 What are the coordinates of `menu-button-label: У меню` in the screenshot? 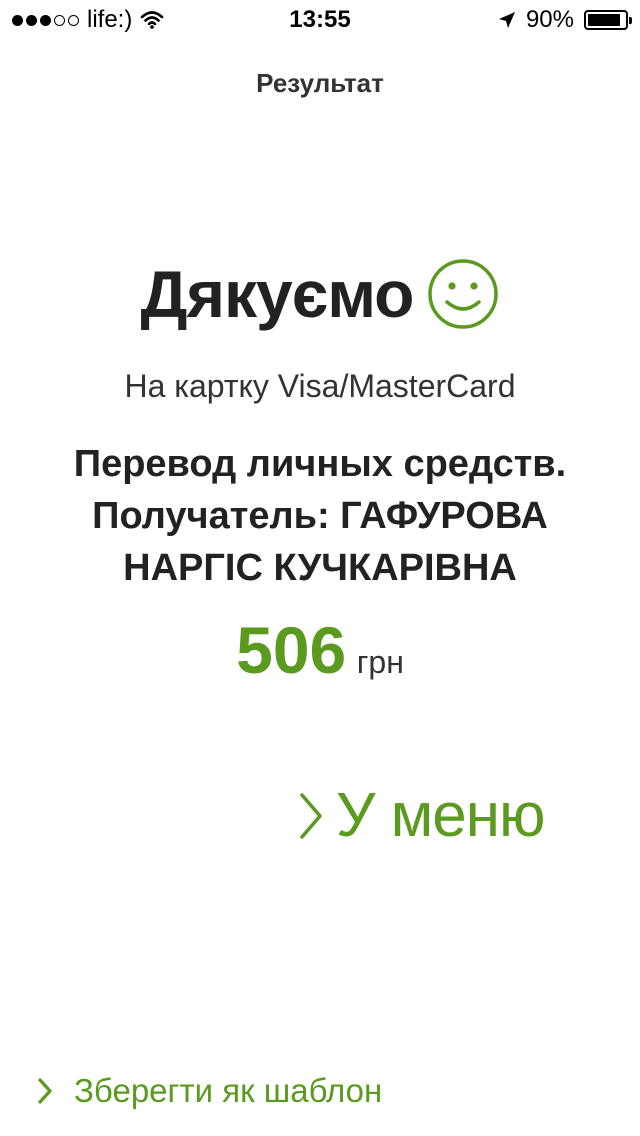 It's located at (440, 815).